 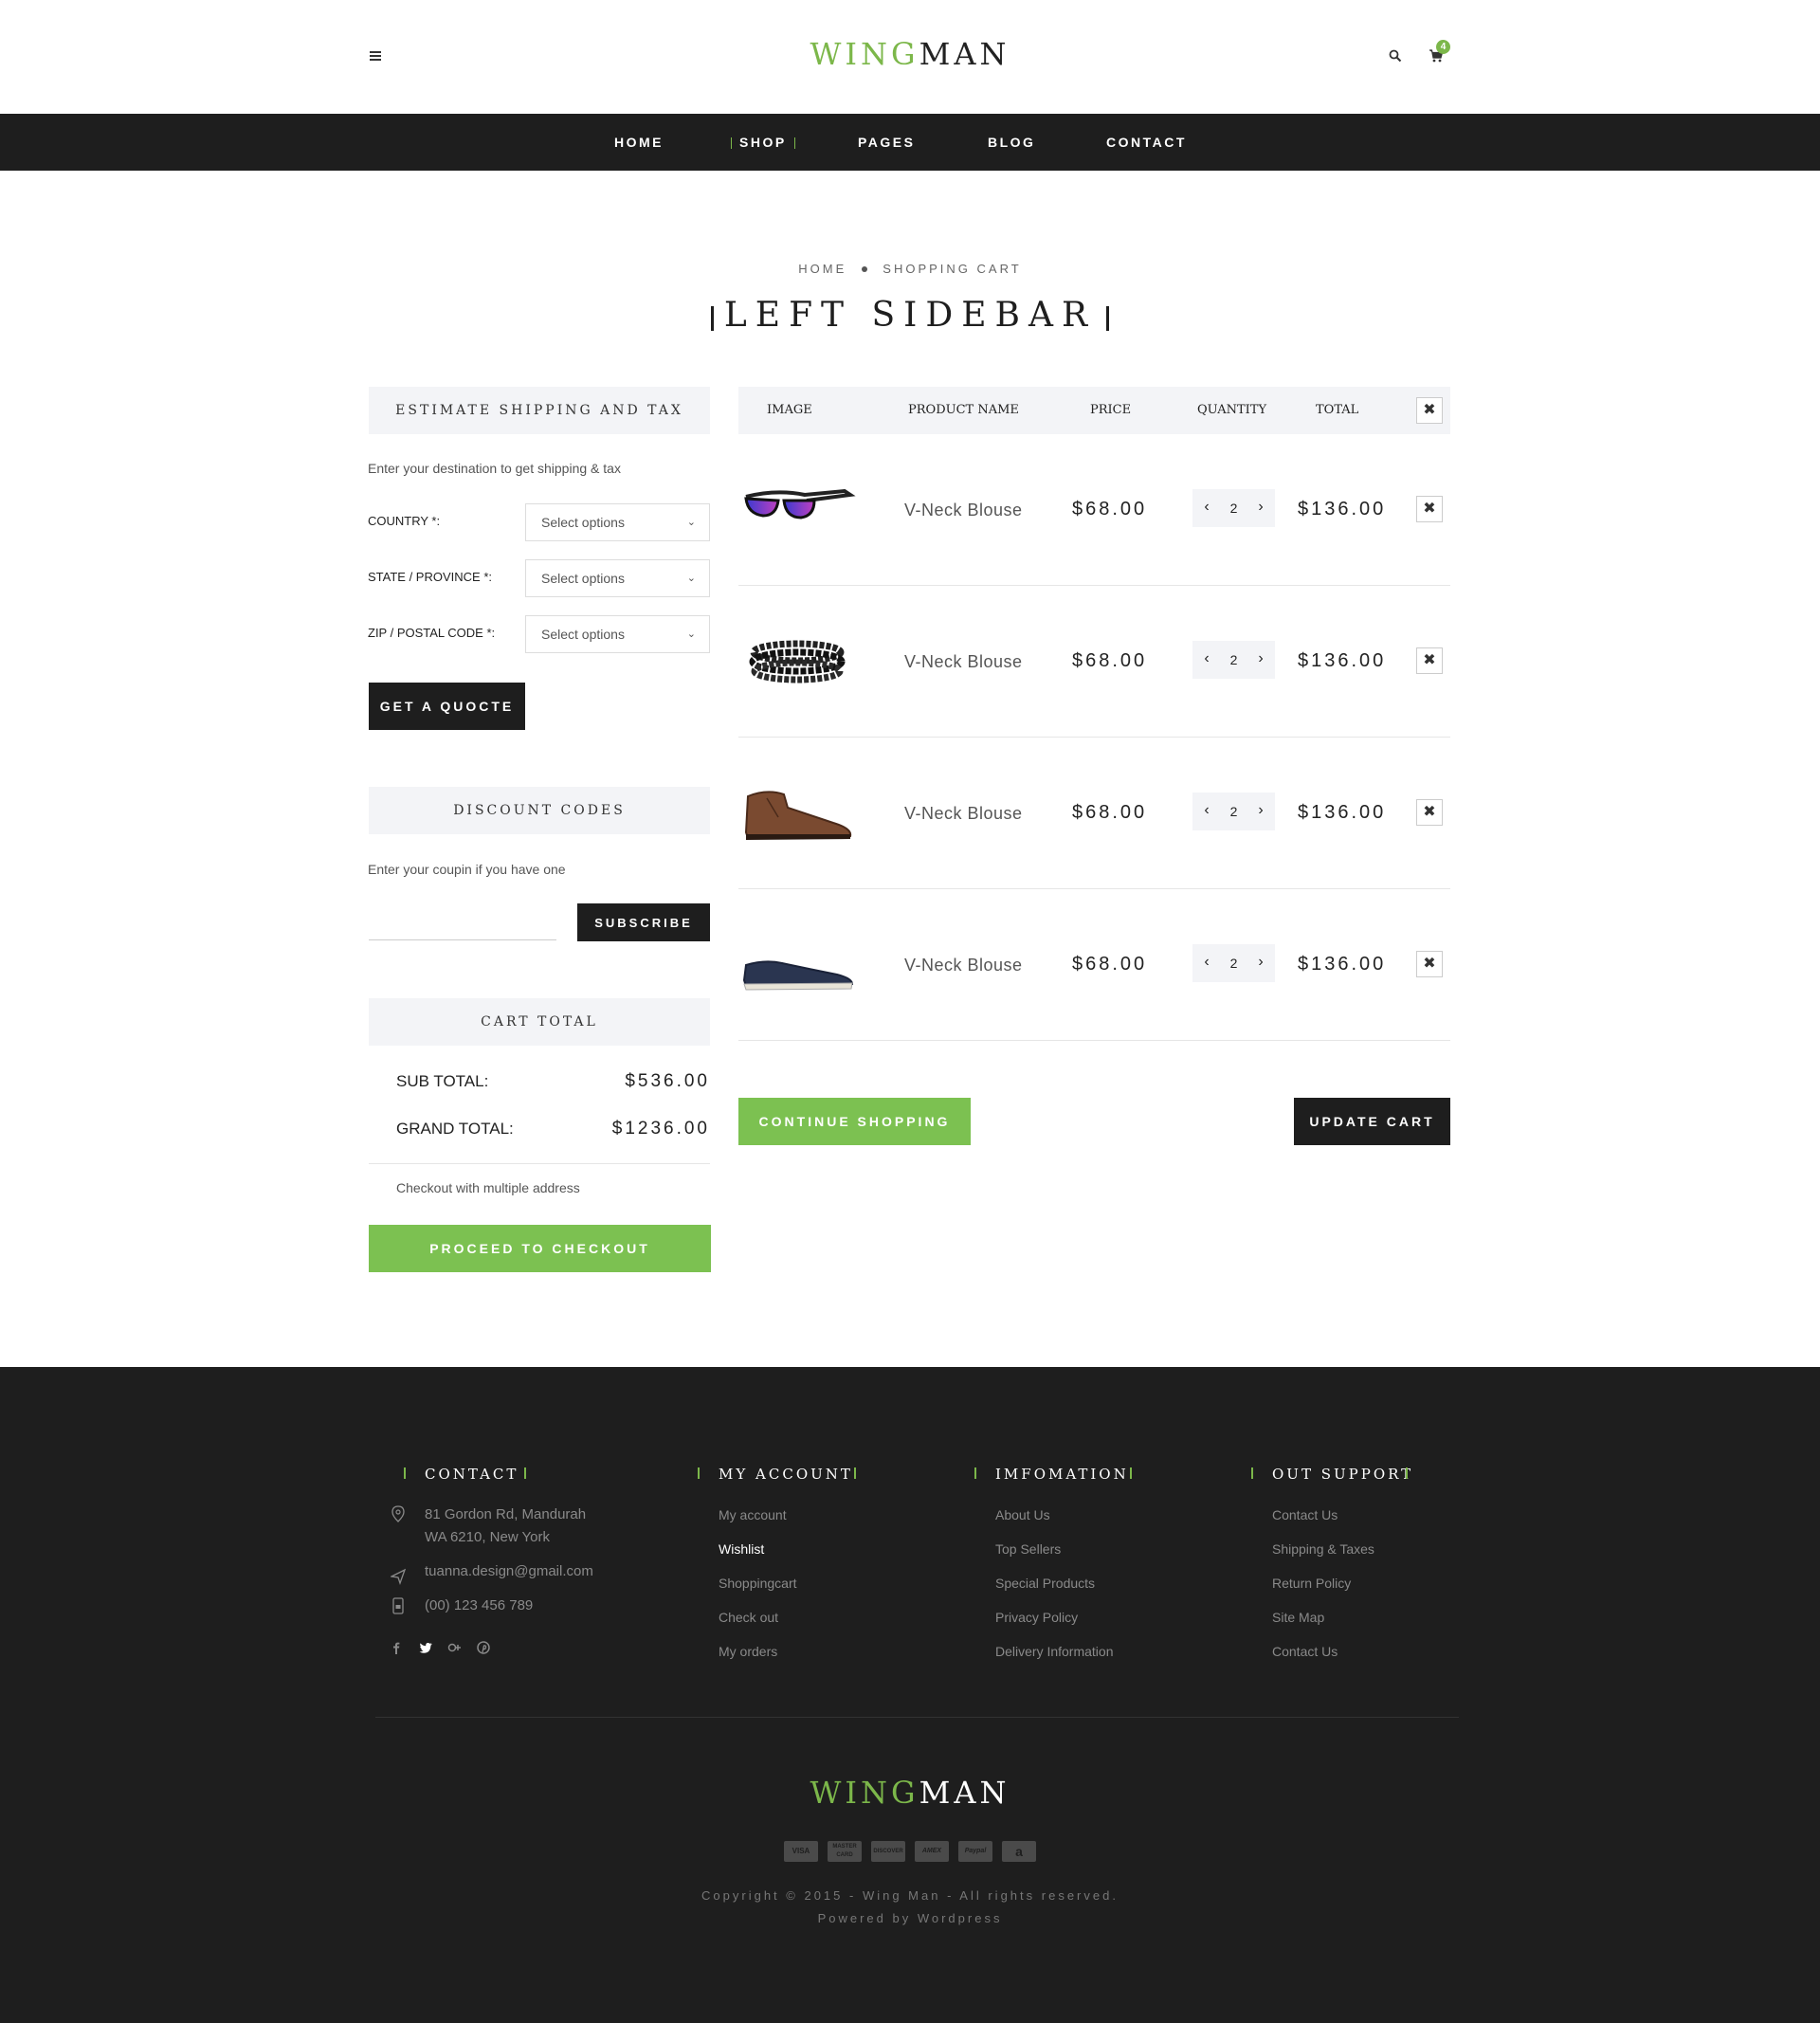 I want to click on discount-heading: DISCOUNT CODES, so click(x=539, y=811).